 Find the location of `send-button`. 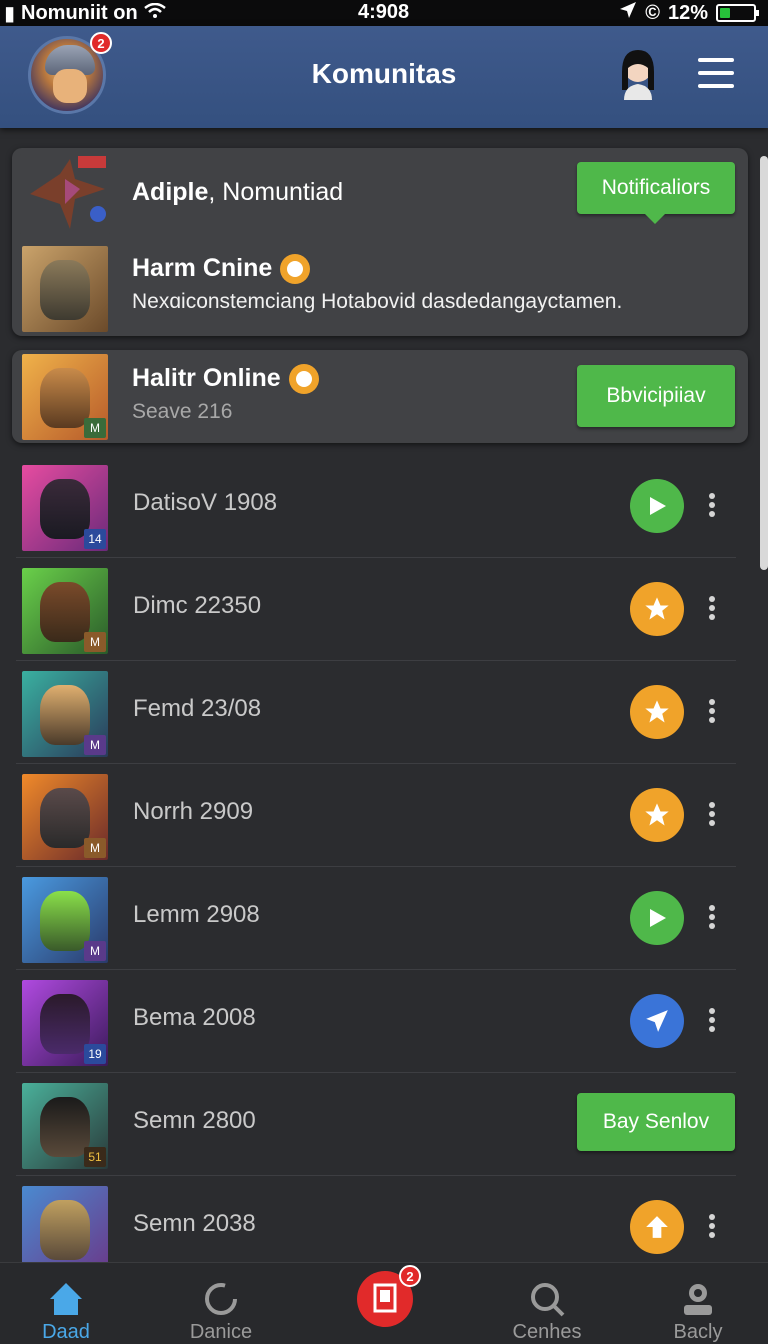

send-button is located at coordinates (657, 1021).